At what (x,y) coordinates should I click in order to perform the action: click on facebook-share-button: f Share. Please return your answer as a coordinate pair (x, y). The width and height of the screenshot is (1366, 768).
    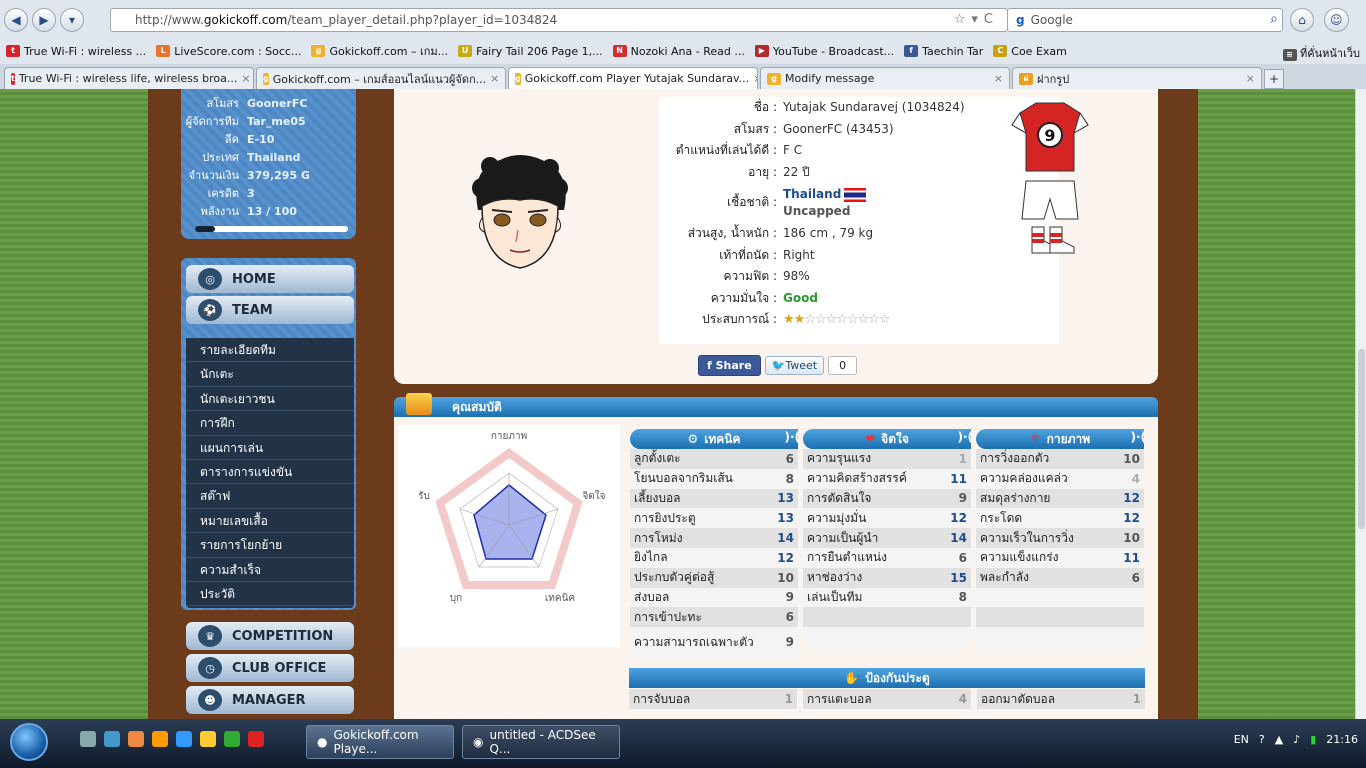
    Looking at the image, I should click on (729, 365).